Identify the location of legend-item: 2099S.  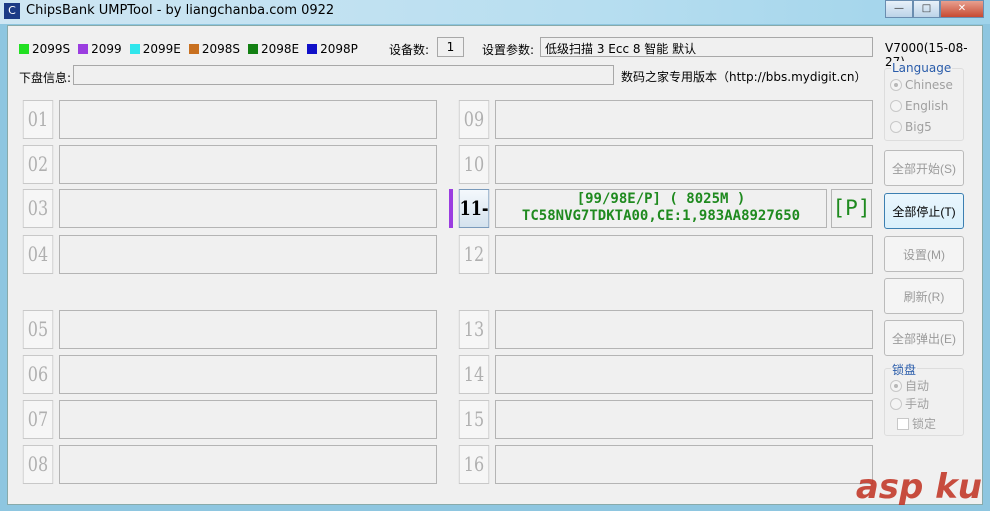
(44, 49).